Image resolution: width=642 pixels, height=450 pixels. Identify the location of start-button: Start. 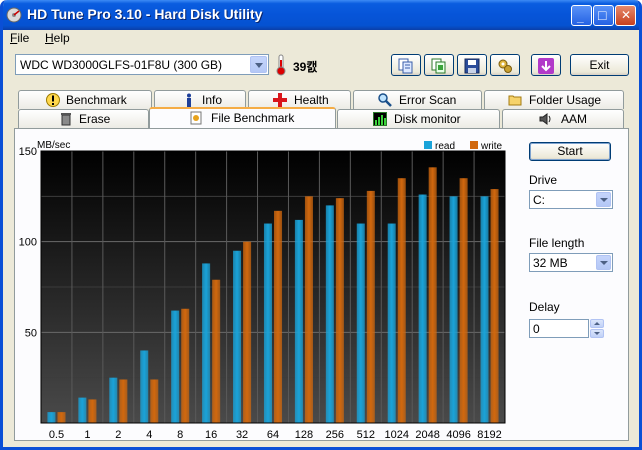
(570, 151).